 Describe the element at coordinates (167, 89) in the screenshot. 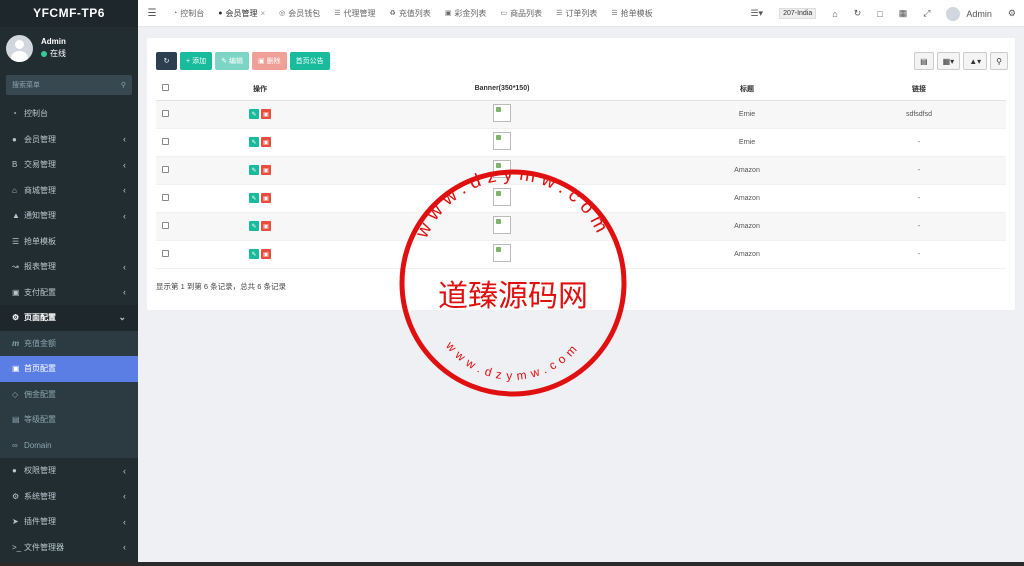

I see `select-all-checkbox` at that location.